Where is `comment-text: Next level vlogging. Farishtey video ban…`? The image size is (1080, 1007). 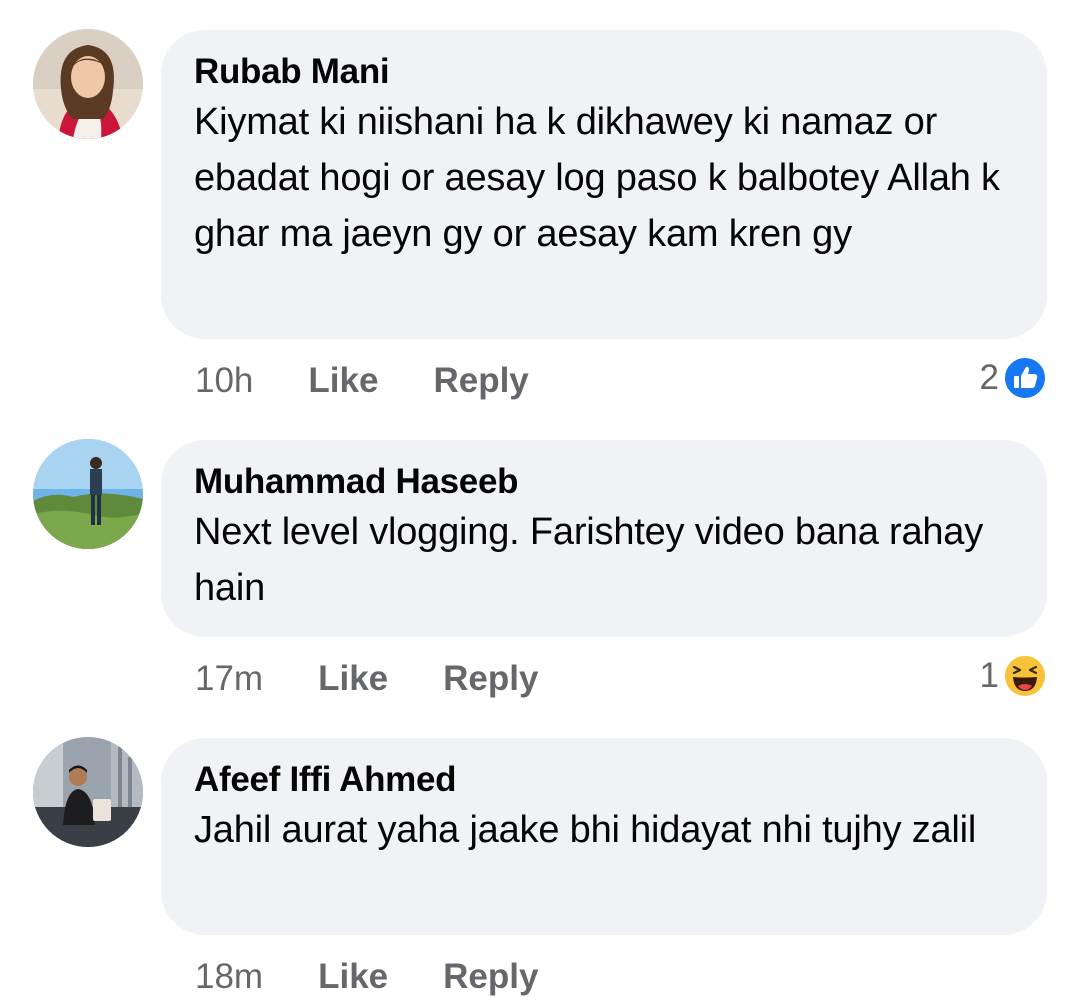 comment-text: Next level vlogging. Farishtey video ban… is located at coordinates (589, 560).